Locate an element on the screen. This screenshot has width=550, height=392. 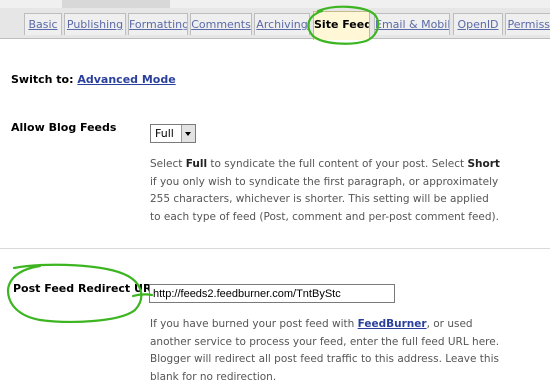
allow-blog-feeds-select: Full is located at coordinates (173, 133).